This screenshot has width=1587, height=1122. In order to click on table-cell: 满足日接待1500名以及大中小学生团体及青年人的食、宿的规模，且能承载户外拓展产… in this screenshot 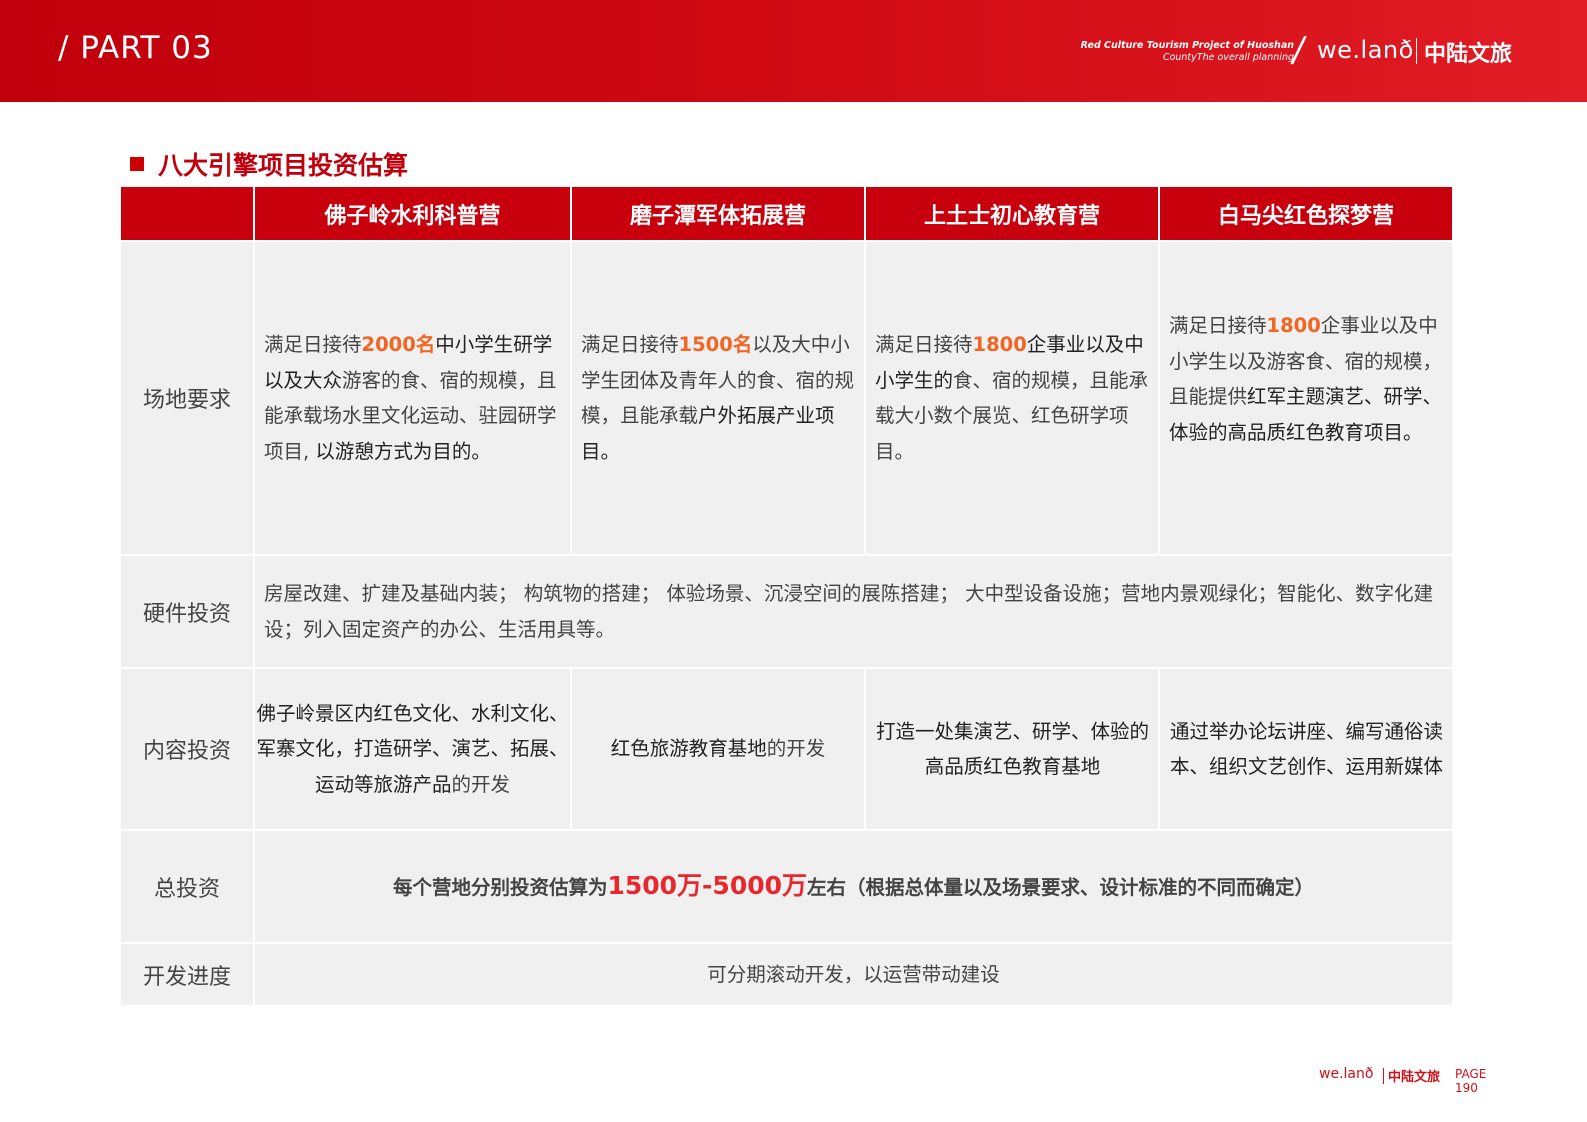, I will do `click(718, 398)`.